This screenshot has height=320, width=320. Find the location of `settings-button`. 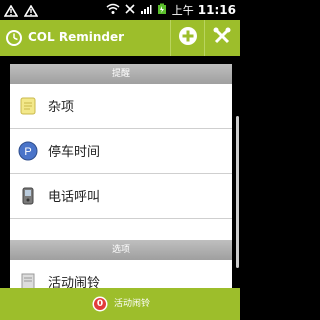

settings-button is located at coordinates (222, 38).